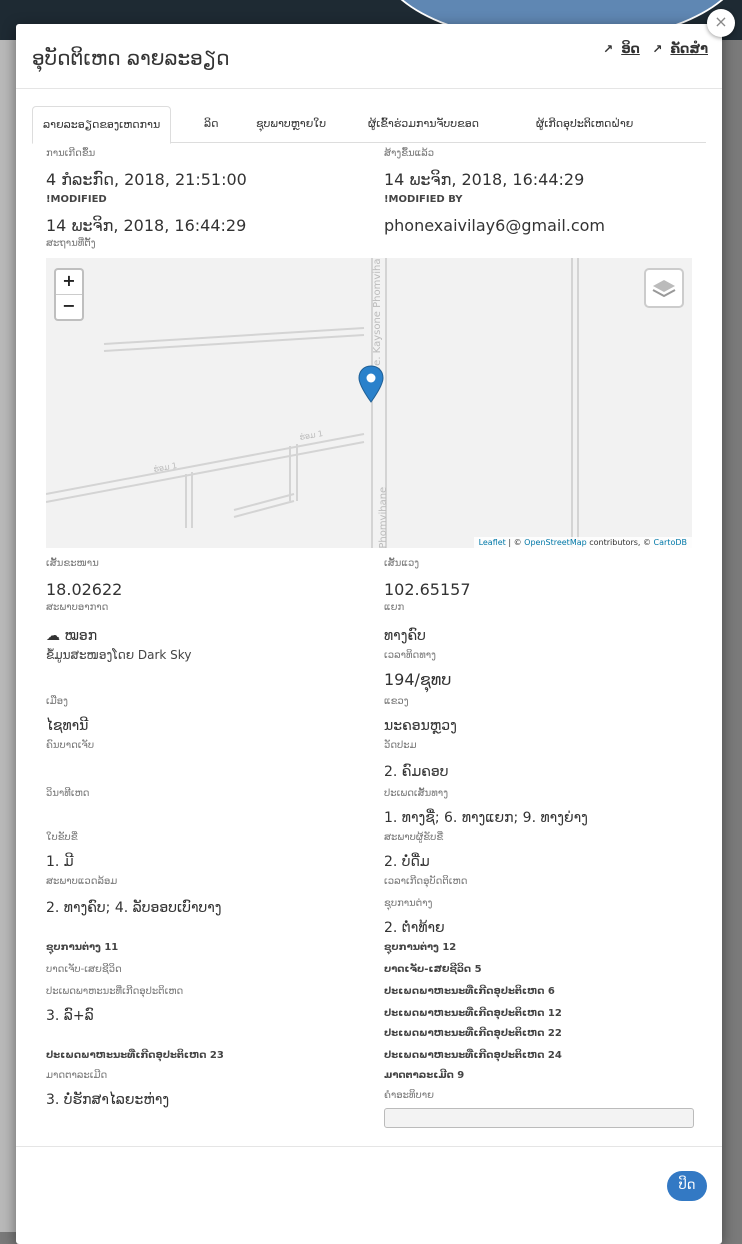 Image resolution: width=742 pixels, height=1244 pixels. Describe the element at coordinates (584, 124) in the screenshot. I see `tab-parties: ຜູ້ເກີດອຸປະຕິເຫດຝ່າຍ` at that location.